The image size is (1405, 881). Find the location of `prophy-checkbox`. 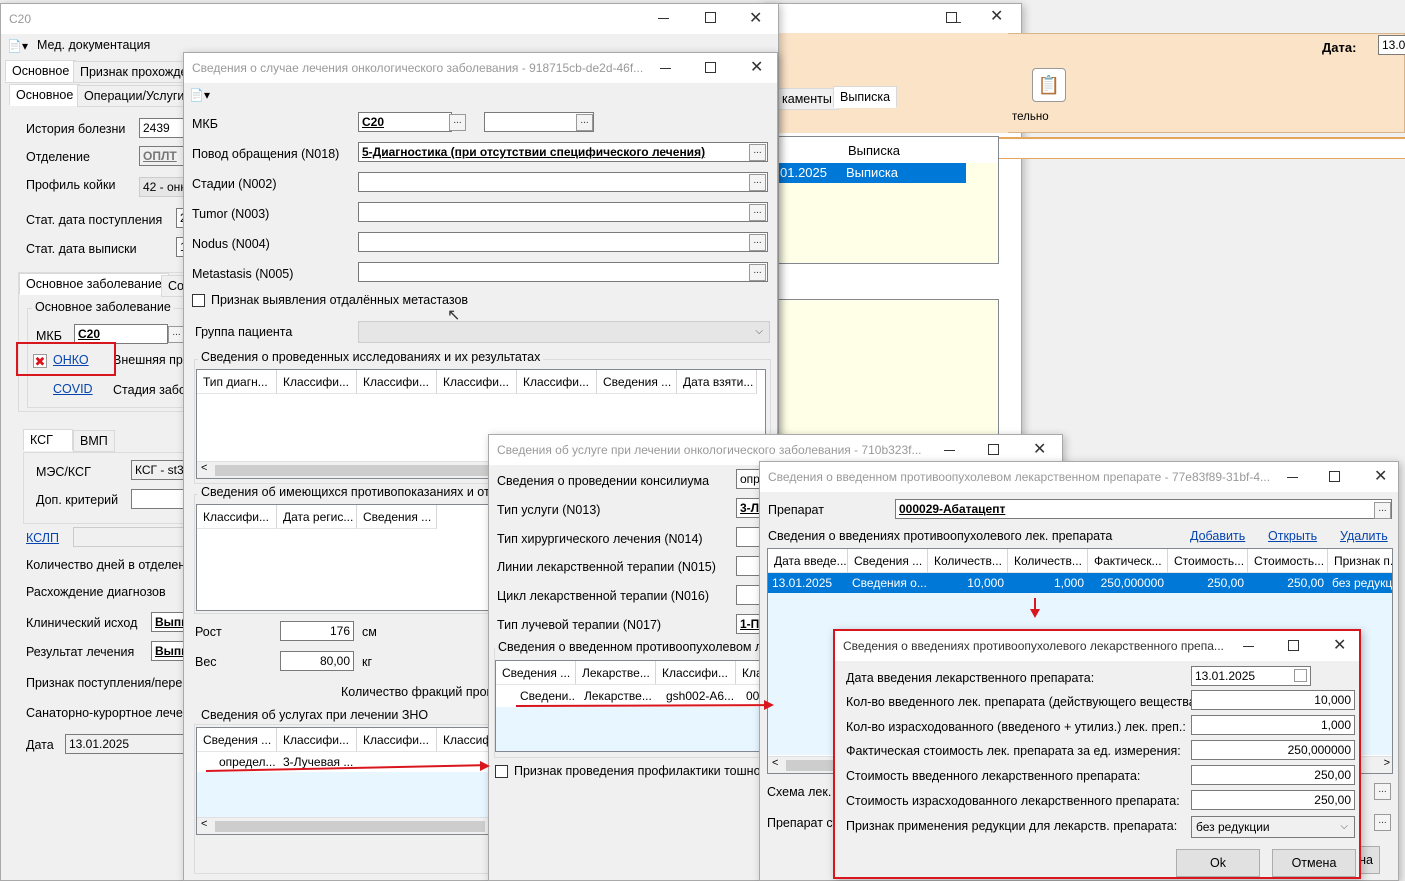

prophy-checkbox is located at coordinates (501, 771).